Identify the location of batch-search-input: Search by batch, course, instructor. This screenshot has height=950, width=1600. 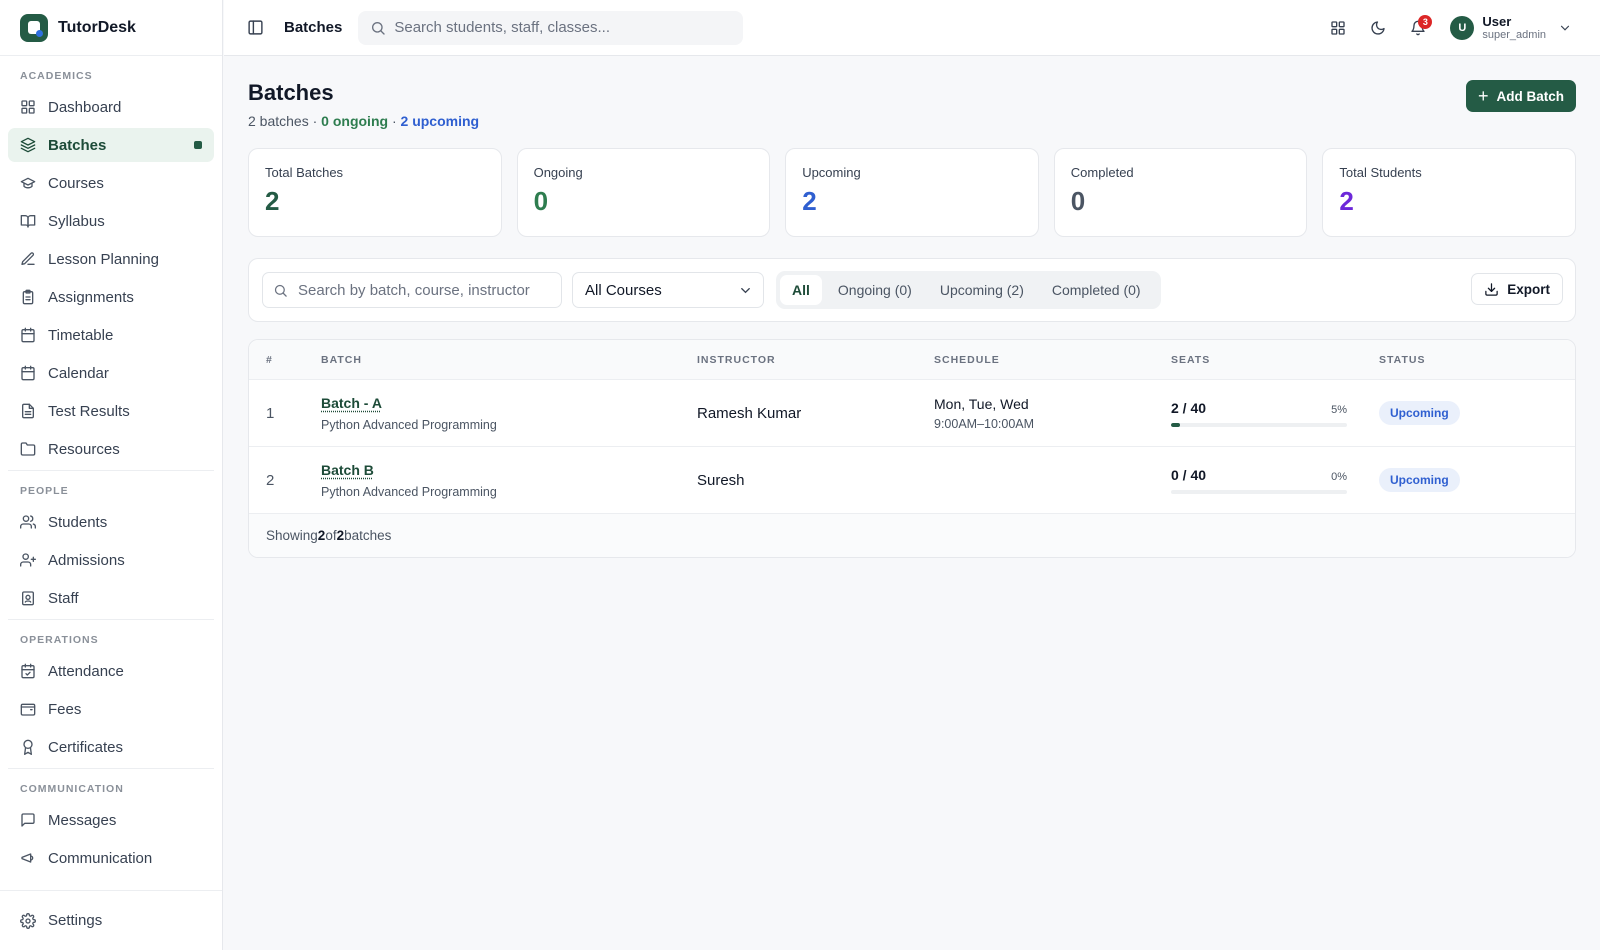
(412, 290).